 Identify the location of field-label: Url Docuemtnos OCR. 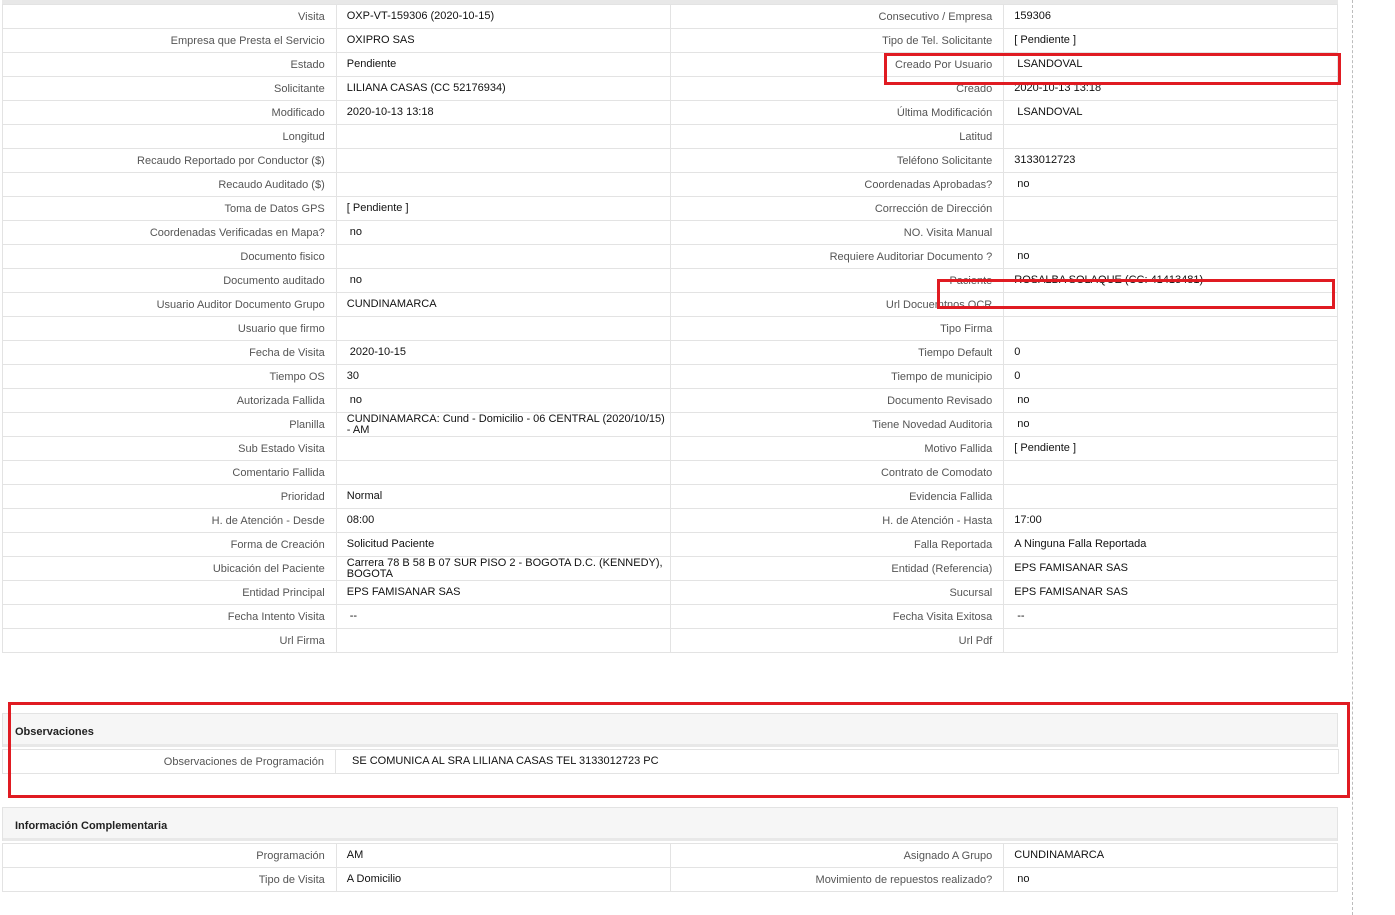
(837, 304).